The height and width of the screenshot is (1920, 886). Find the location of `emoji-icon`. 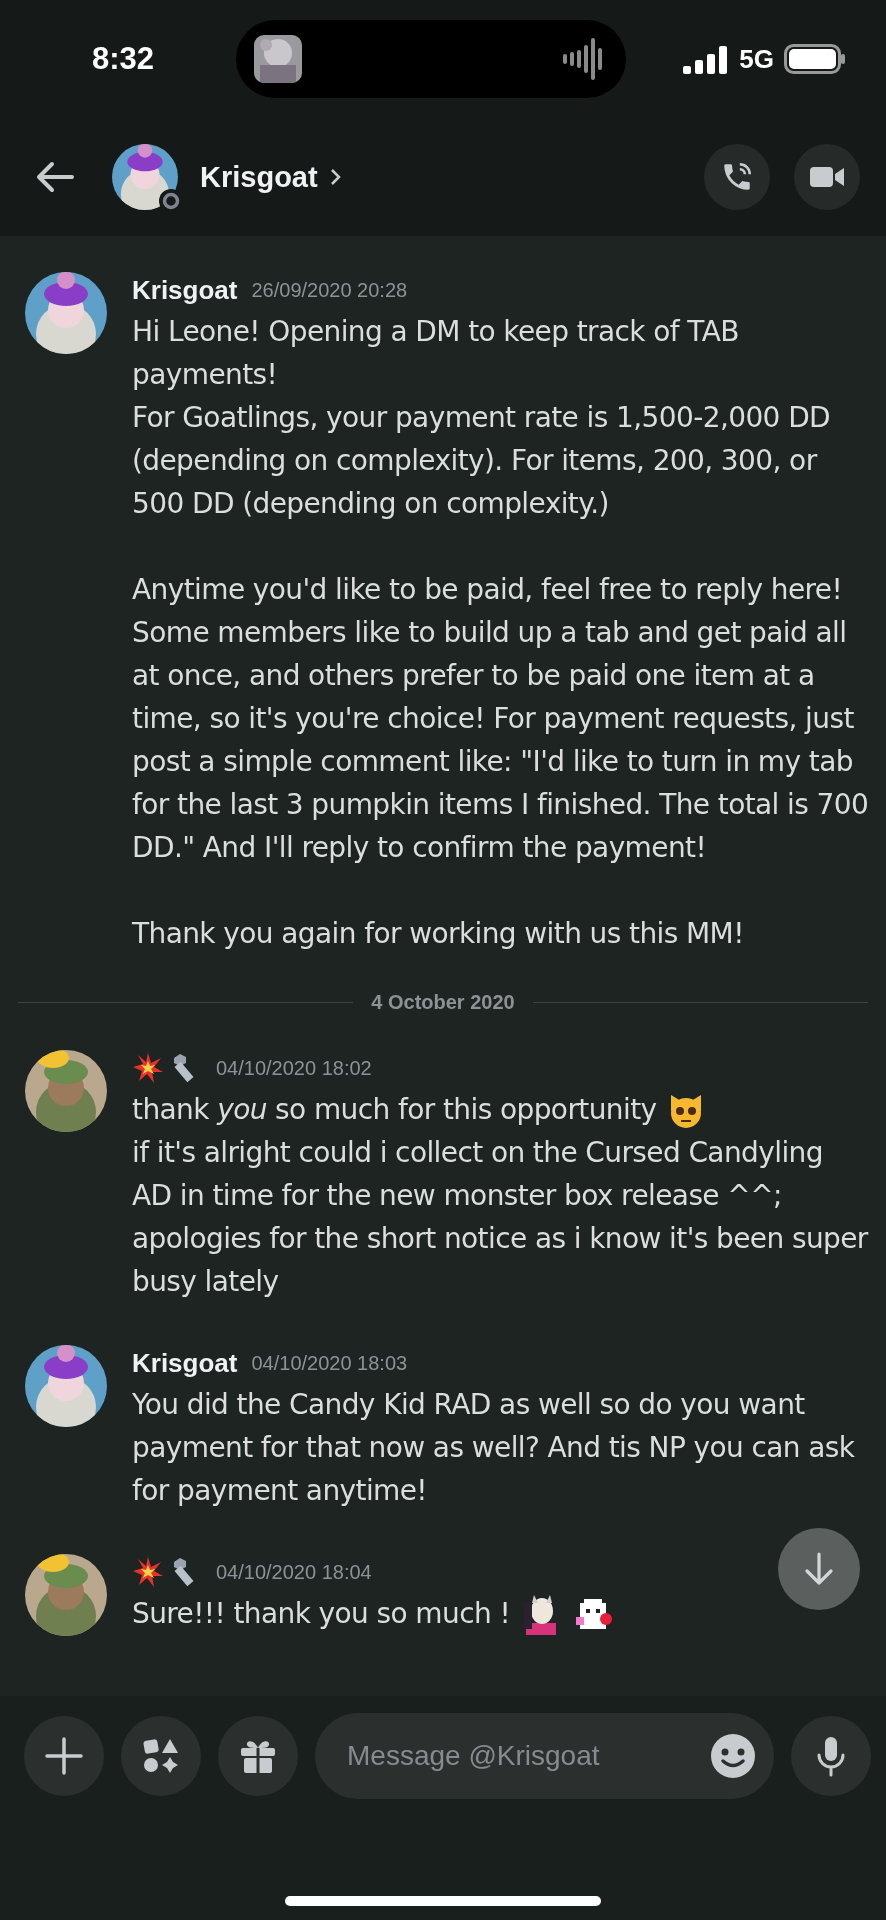

emoji-icon is located at coordinates (733, 1756).